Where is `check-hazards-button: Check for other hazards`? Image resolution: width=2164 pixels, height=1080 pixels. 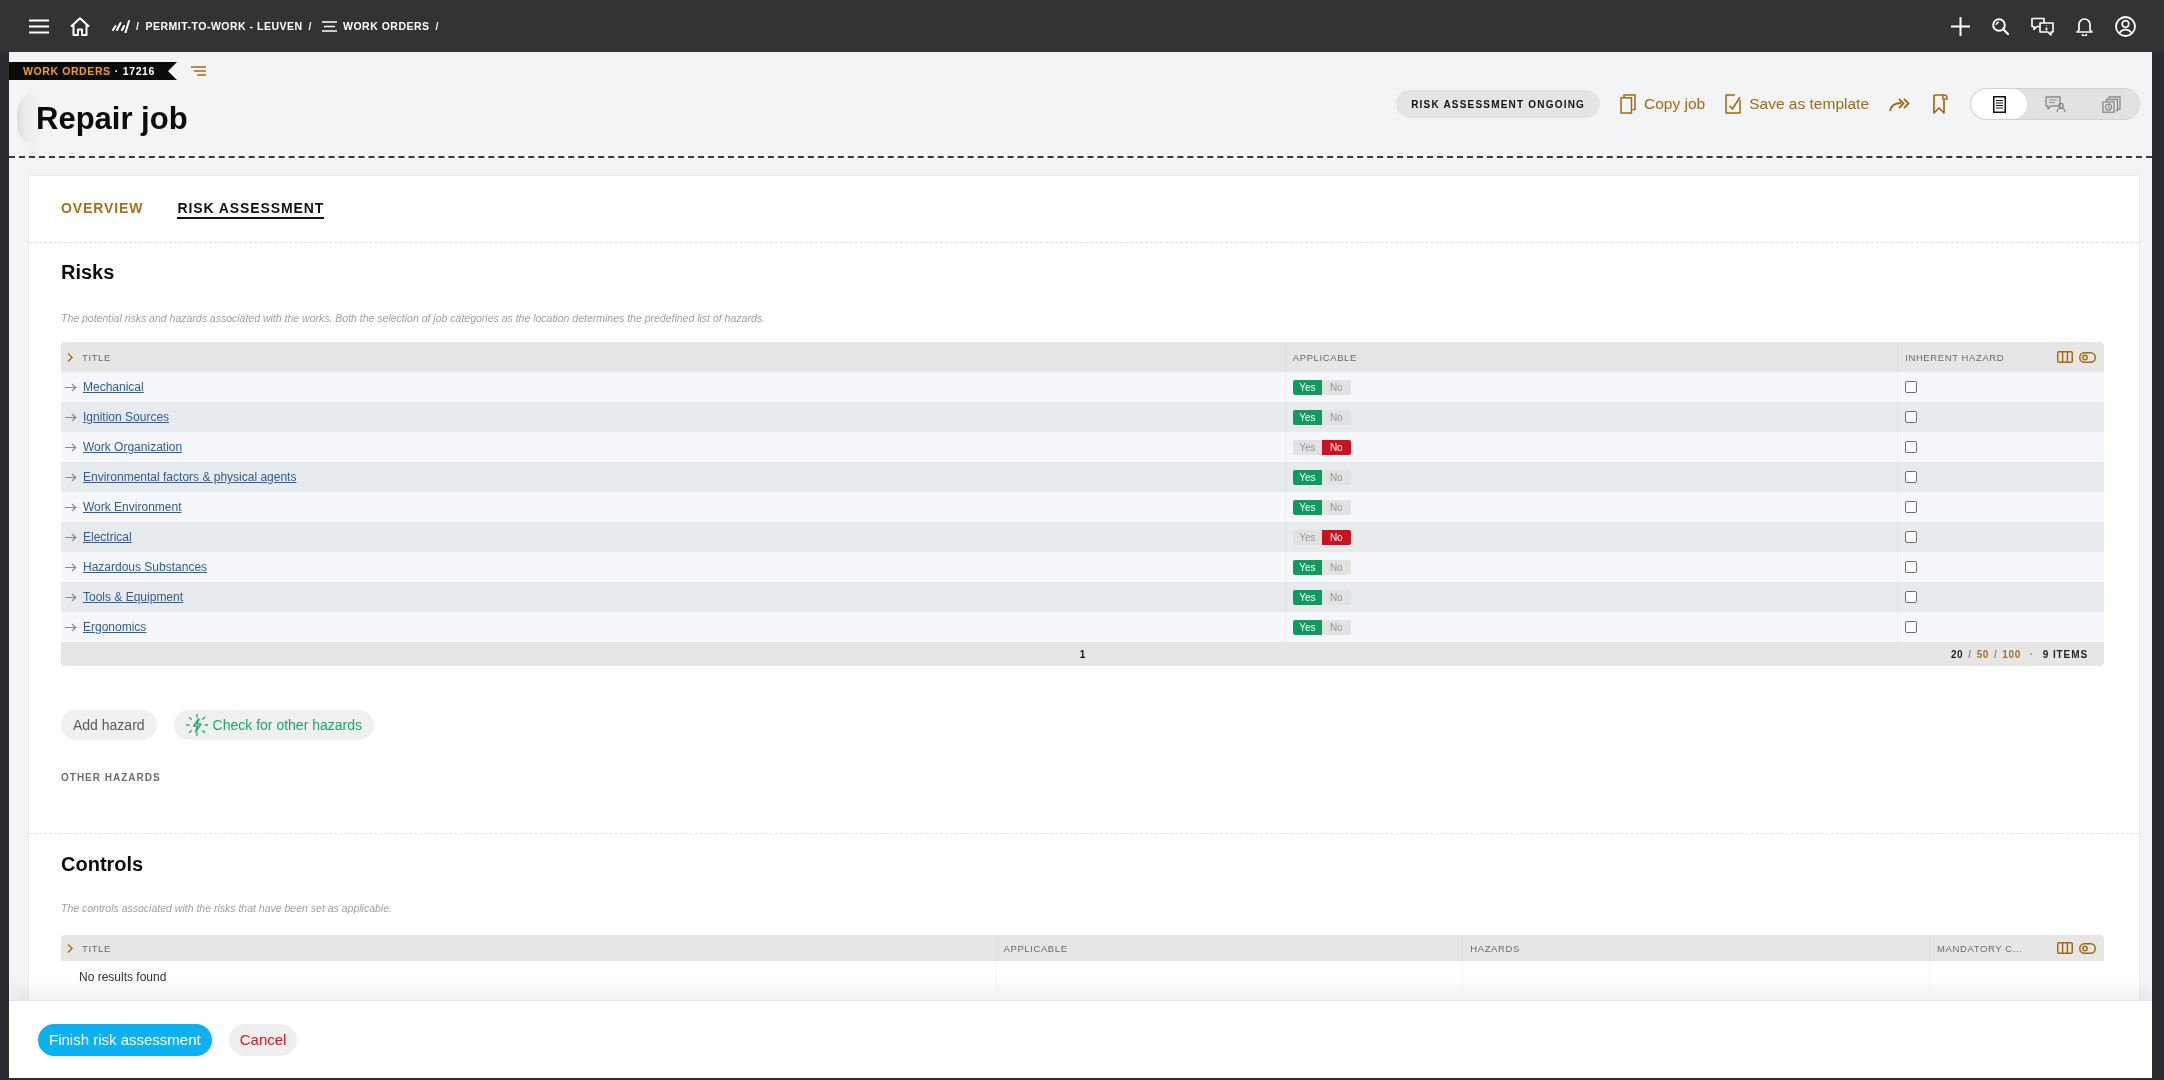 check-hazards-button: Check for other hazards is located at coordinates (273, 725).